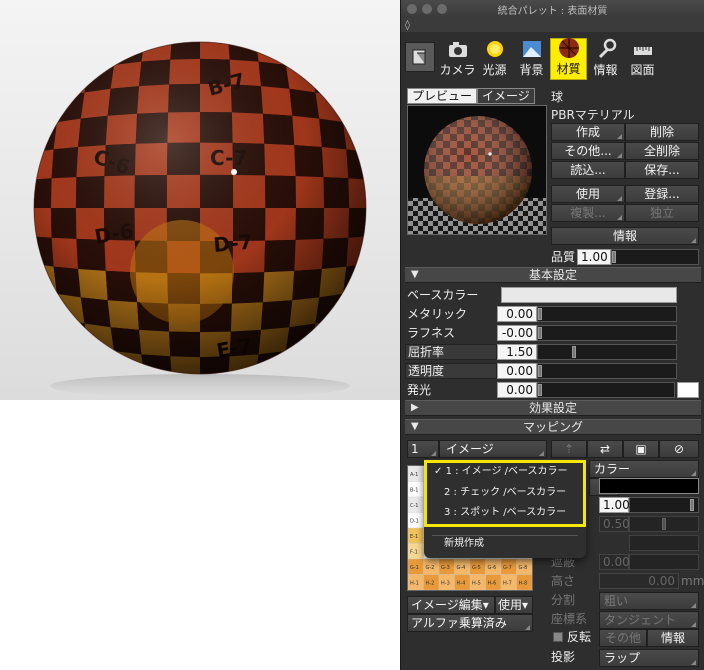 Image resolution: width=704 pixels, height=670 pixels. What do you see at coordinates (644, 469) in the screenshot?
I see `mapping-target-menu: カラー` at bounding box center [644, 469].